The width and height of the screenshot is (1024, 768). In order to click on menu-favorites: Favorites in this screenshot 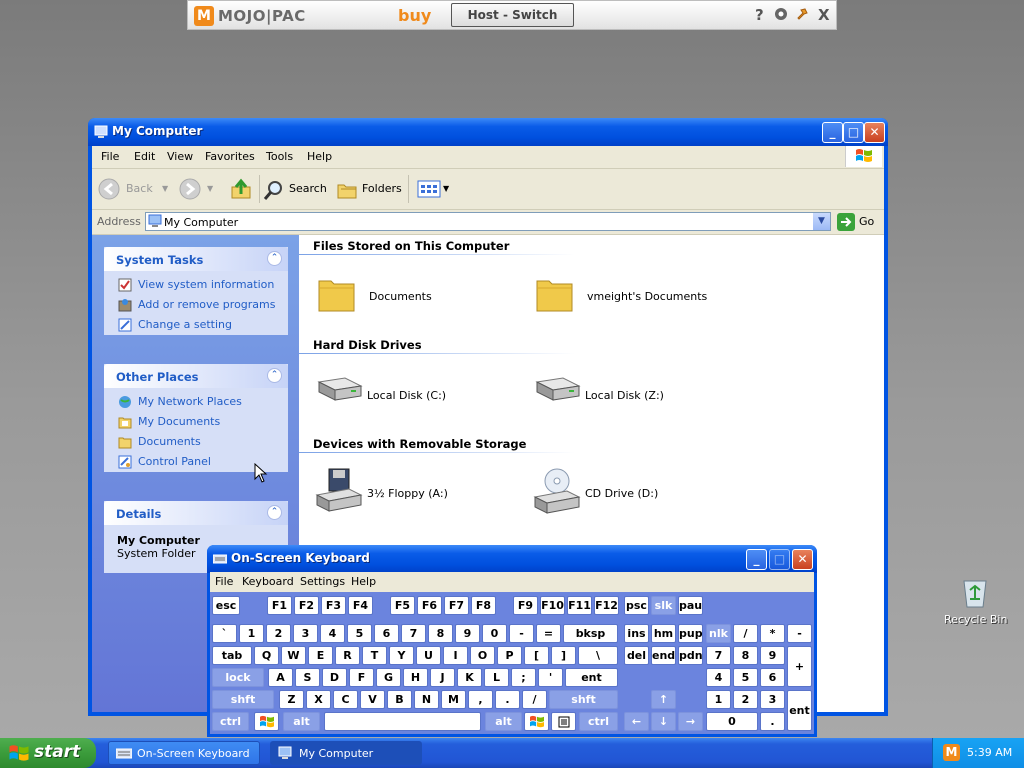, I will do `click(230, 156)`.